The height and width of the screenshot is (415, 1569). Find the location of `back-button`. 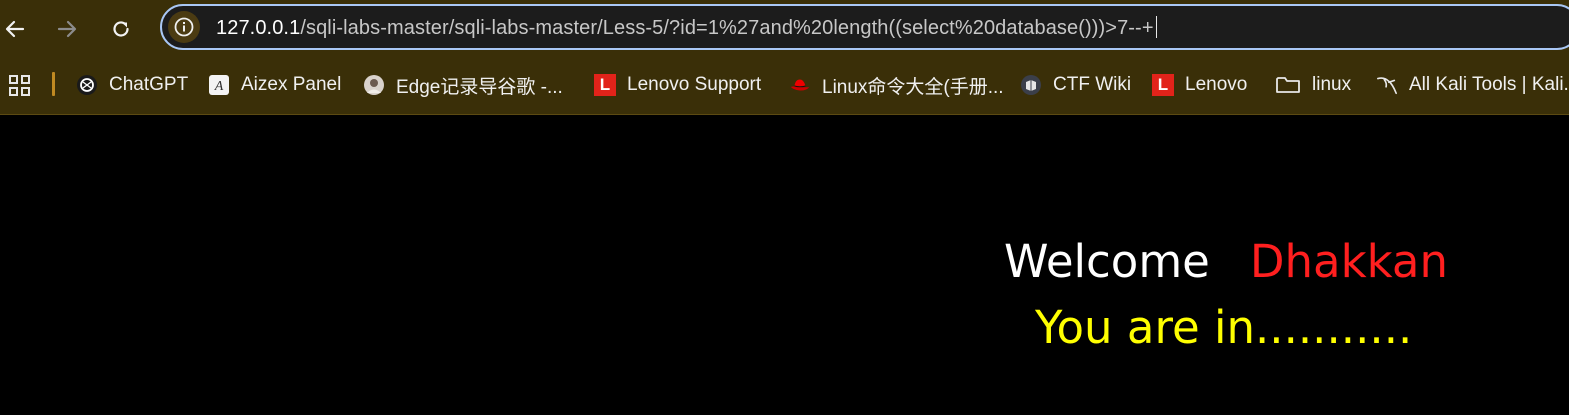

back-button is located at coordinates (15, 29).